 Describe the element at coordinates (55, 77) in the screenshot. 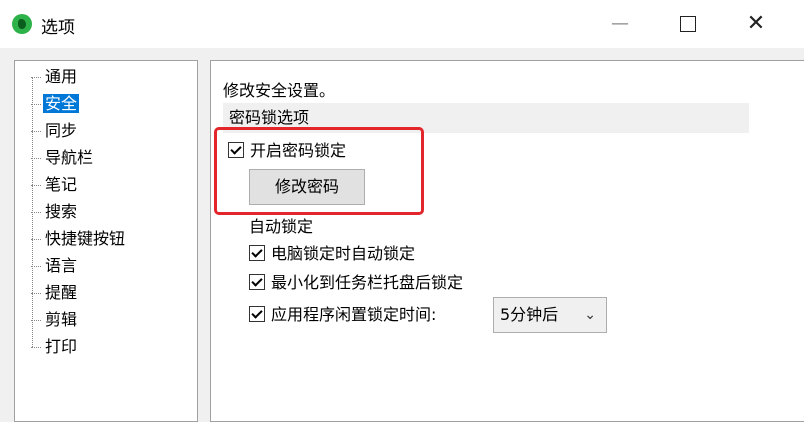

I see `sidebar-item-general: 通用` at that location.